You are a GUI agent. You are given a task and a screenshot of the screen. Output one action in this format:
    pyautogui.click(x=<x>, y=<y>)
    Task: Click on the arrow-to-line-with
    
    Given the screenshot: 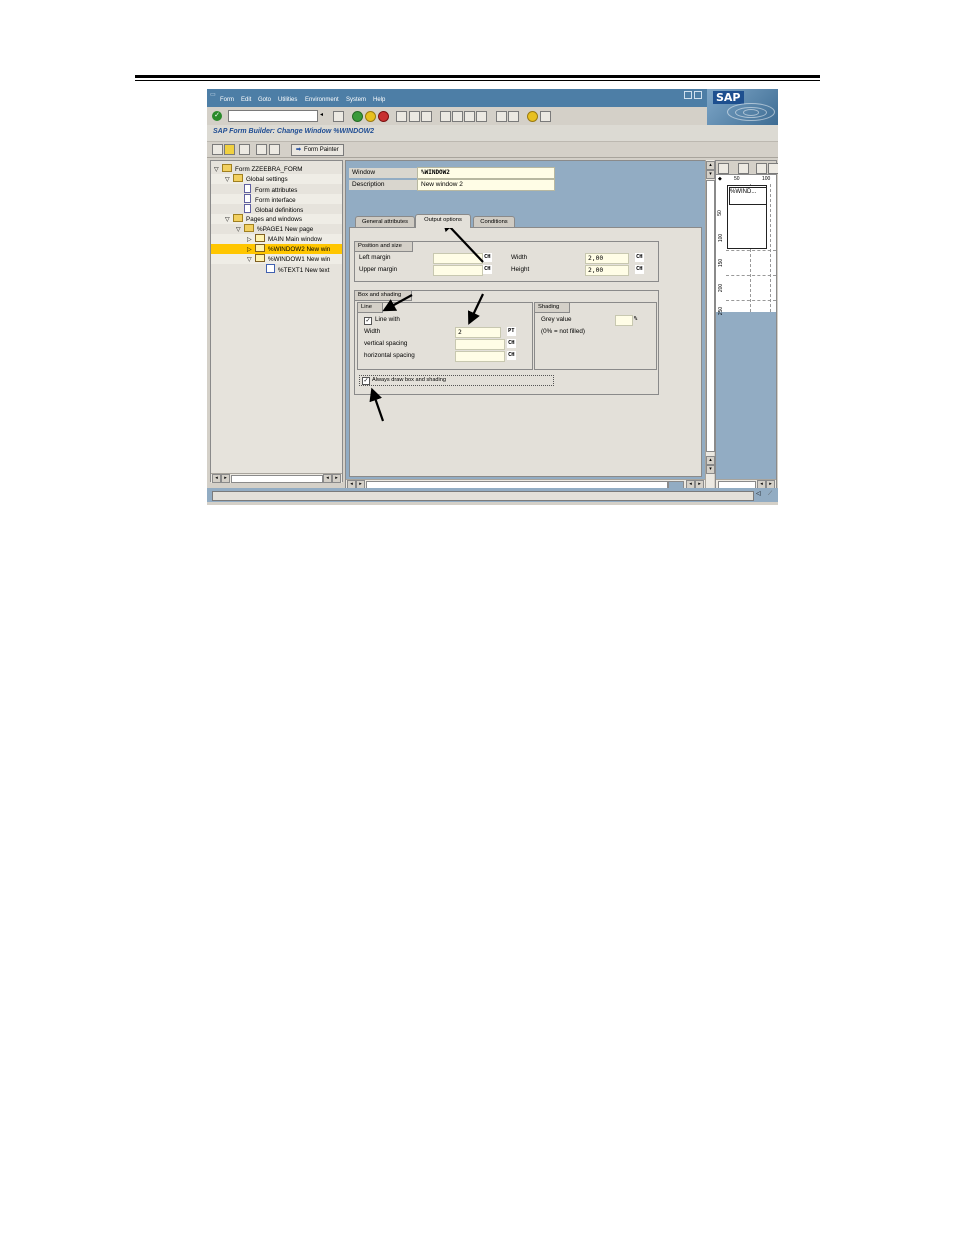 What is the action you would take?
    pyautogui.click(x=397, y=303)
    